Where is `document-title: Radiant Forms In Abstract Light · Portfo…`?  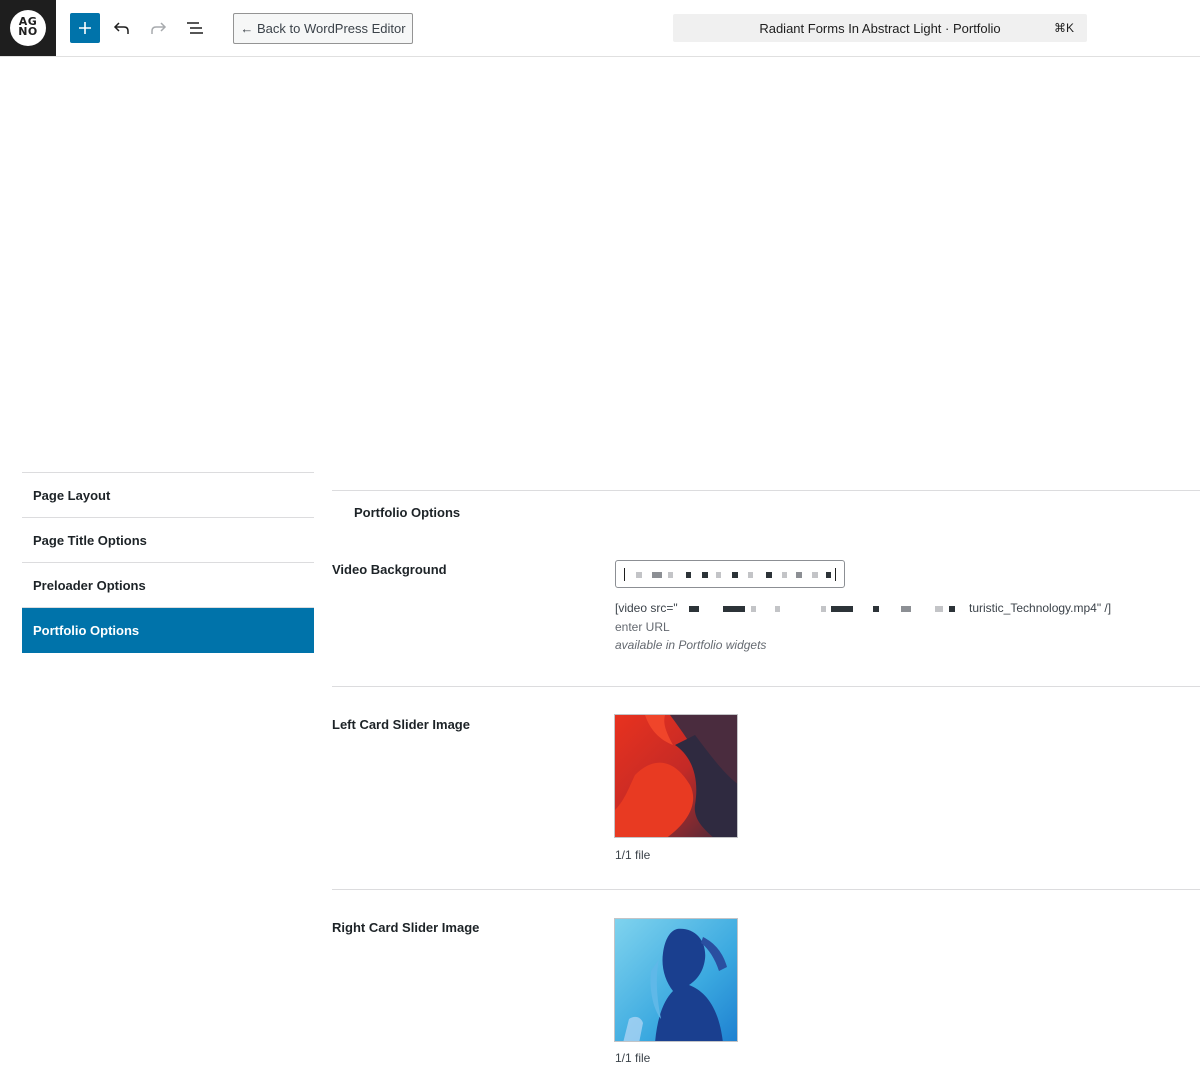
document-title: Radiant Forms In Abstract Light · Portfo… is located at coordinates (880, 28).